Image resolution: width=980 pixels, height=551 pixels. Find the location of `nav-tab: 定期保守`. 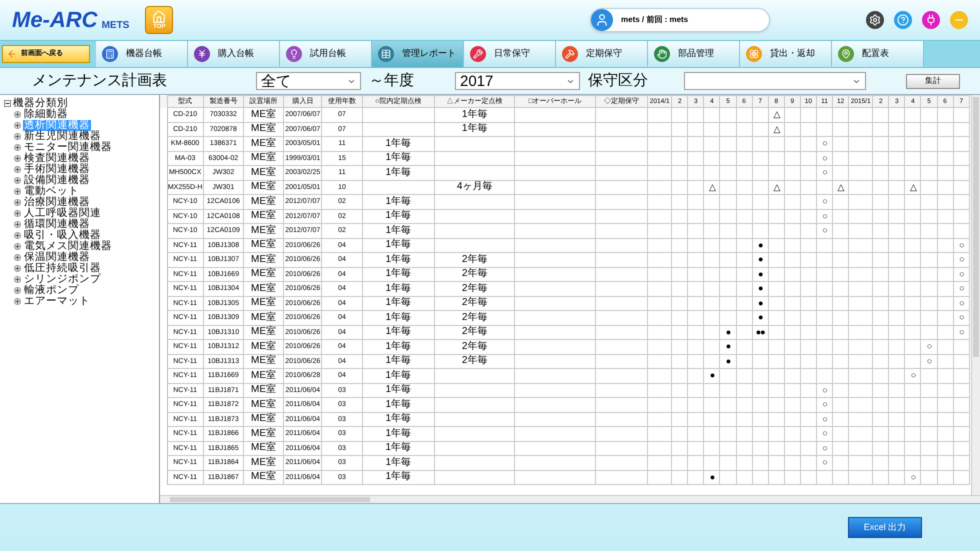

nav-tab: 定期保守 is located at coordinates (602, 54).